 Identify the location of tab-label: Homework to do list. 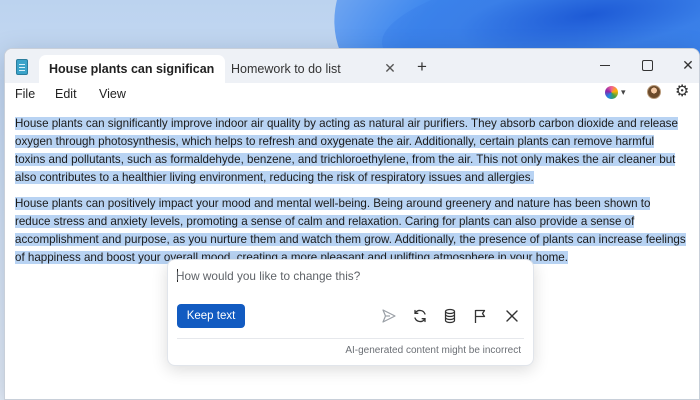
(286, 69).